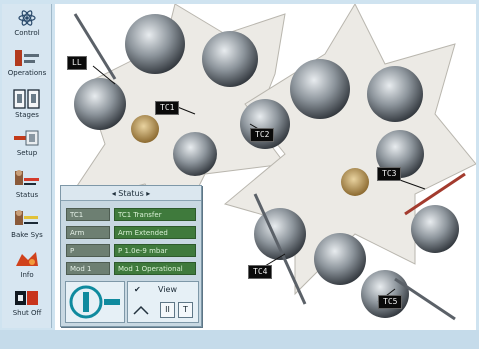 This screenshot has height=349, width=479. Describe the element at coordinates (27, 235) in the screenshot. I see `sidebar-item-label: Bake Sys` at that location.